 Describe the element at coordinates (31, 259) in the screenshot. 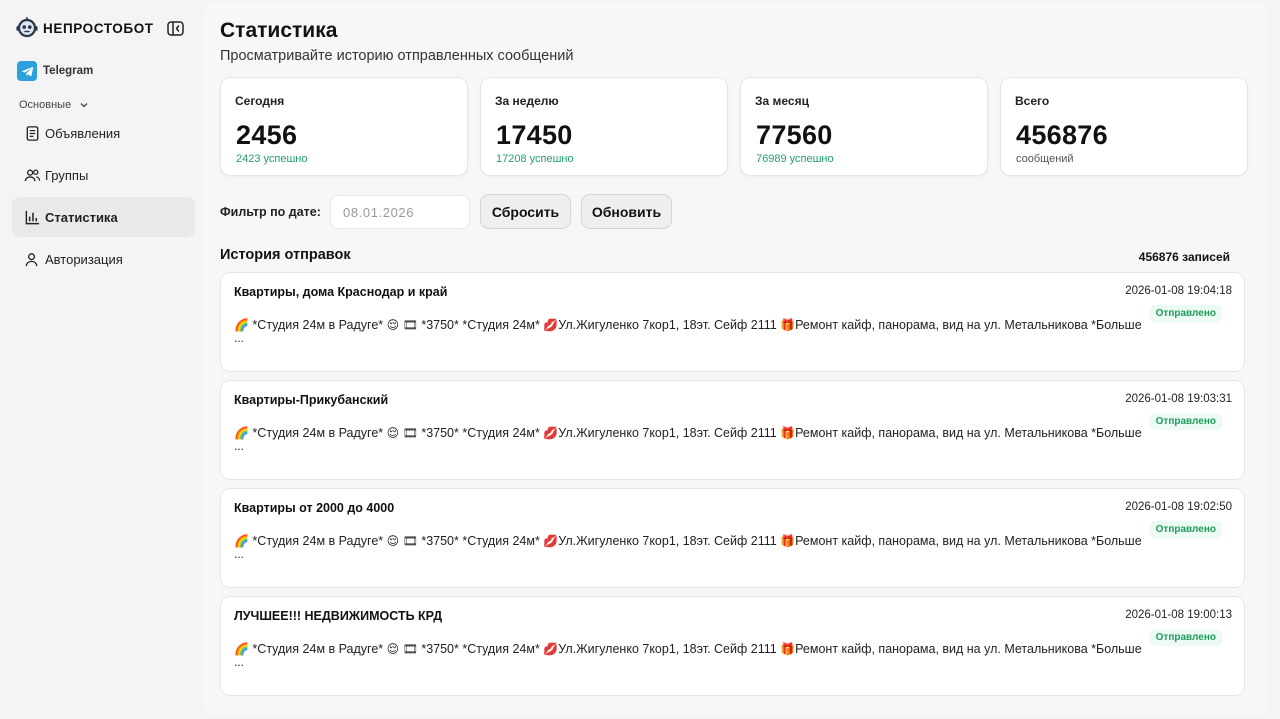

I see `user-icon` at that location.